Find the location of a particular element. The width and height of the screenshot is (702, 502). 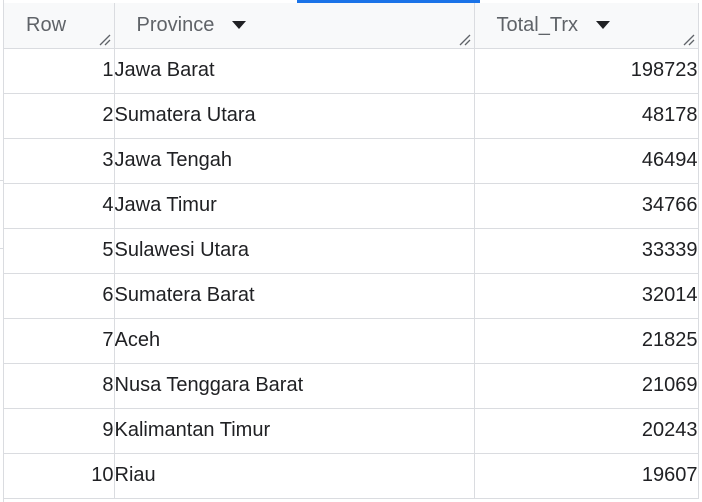

row-number-cell: 9 is located at coordinates (59, 431).